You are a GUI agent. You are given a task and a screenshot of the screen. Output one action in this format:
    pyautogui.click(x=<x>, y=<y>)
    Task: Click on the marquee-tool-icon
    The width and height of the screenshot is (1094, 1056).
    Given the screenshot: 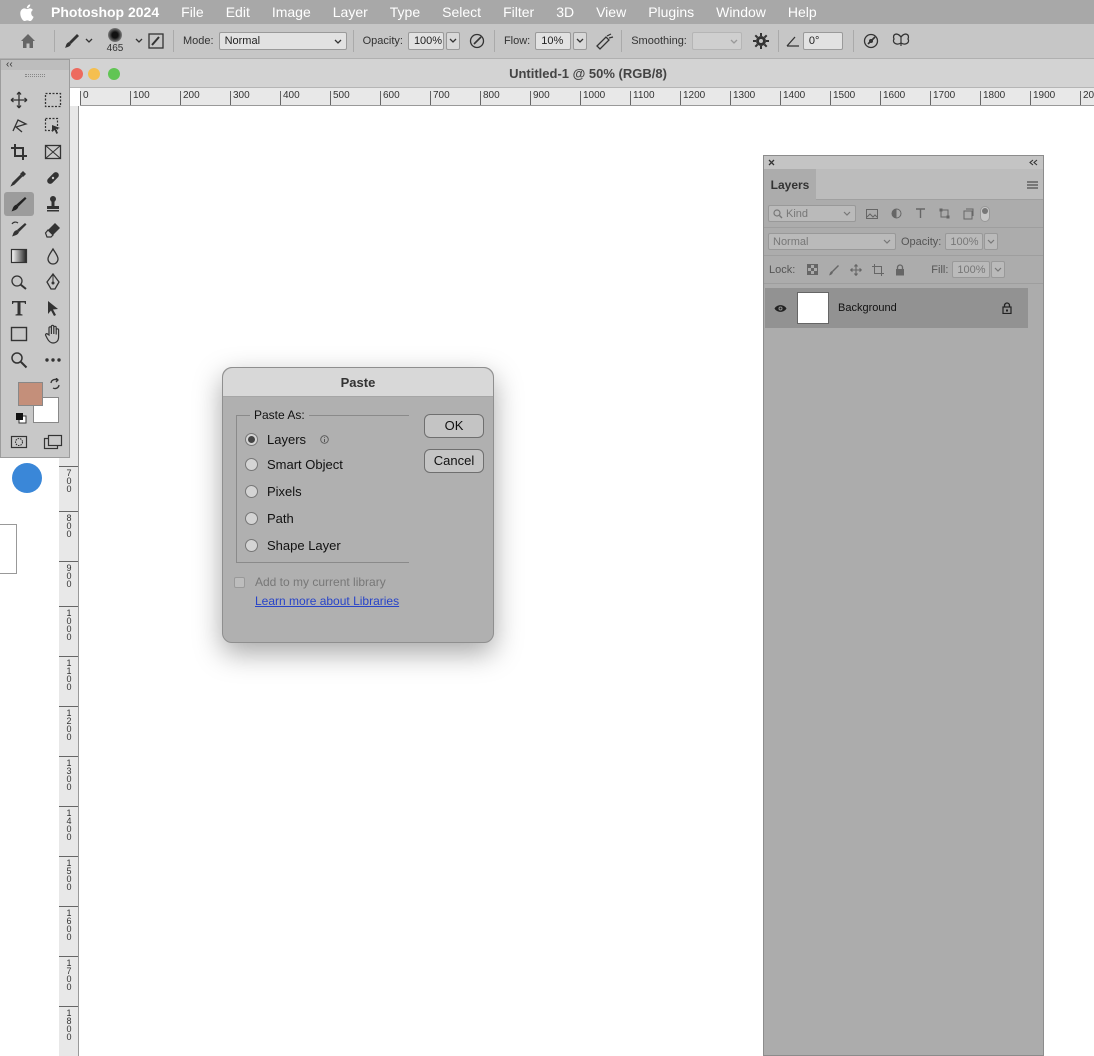 What is the action you would take?
    pyautogui.click(x=53, y=100)
    